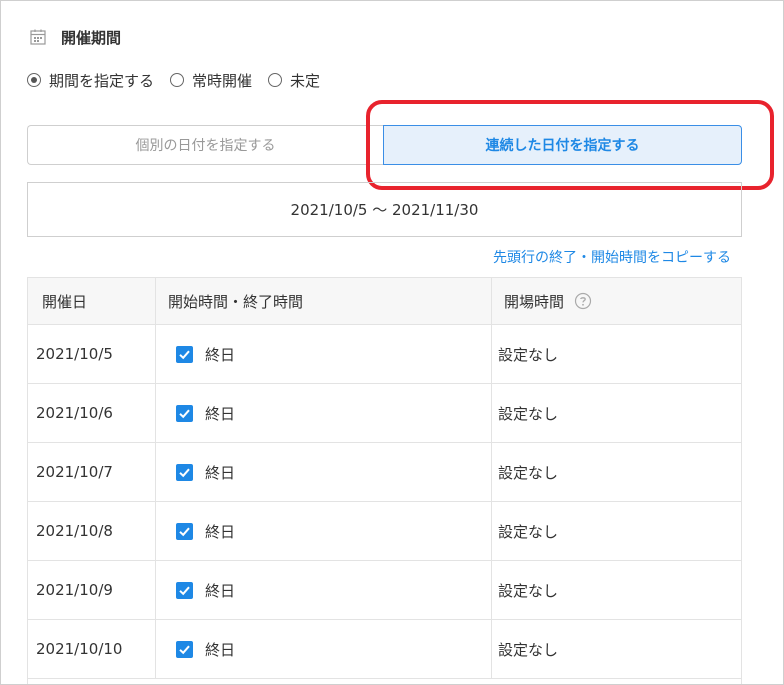  Describe the element at coordinates (92, 649) in the screenshot. I see `event-date-cell: 2021/10/10` at that location.